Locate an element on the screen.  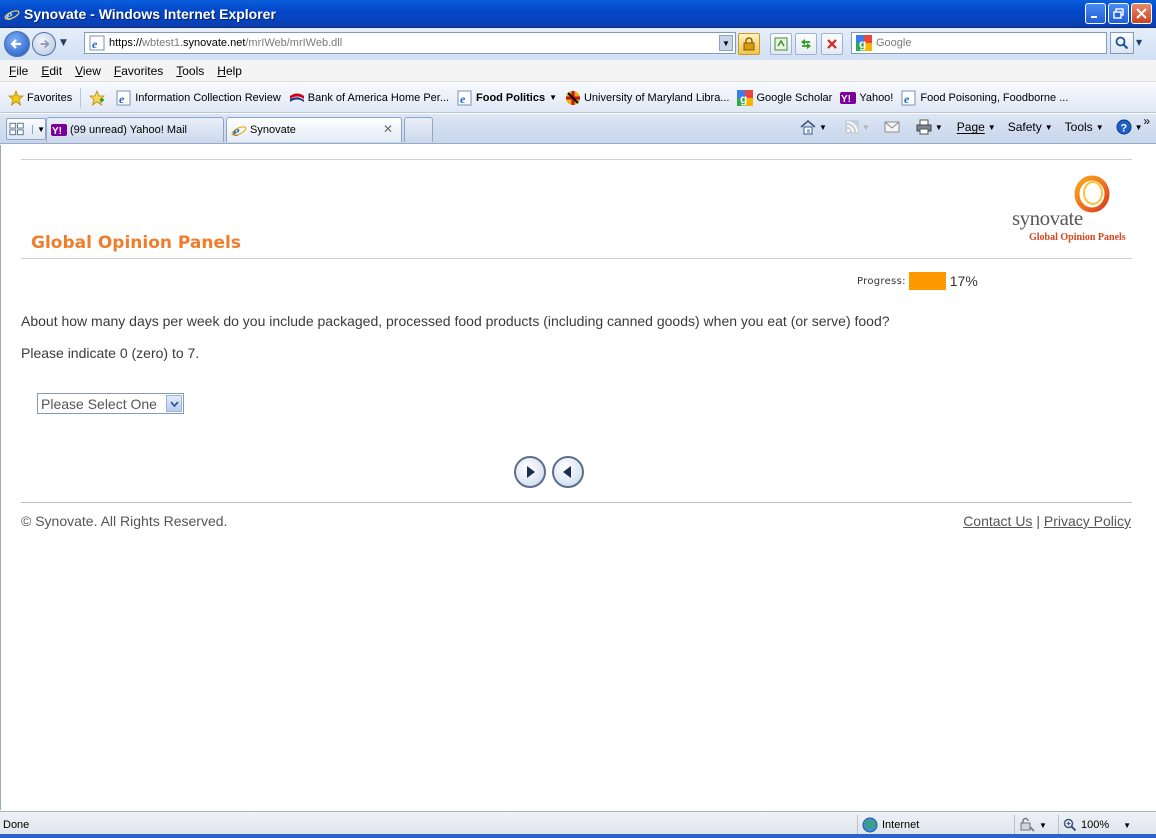
zoom-control: 100% ▼ is located at coordinates (1104, 825).